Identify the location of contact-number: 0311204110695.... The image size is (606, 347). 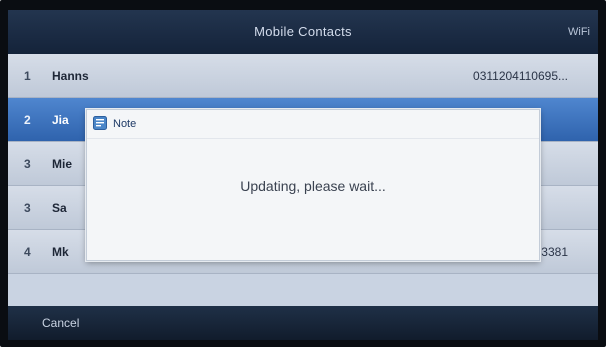
(520, 76).